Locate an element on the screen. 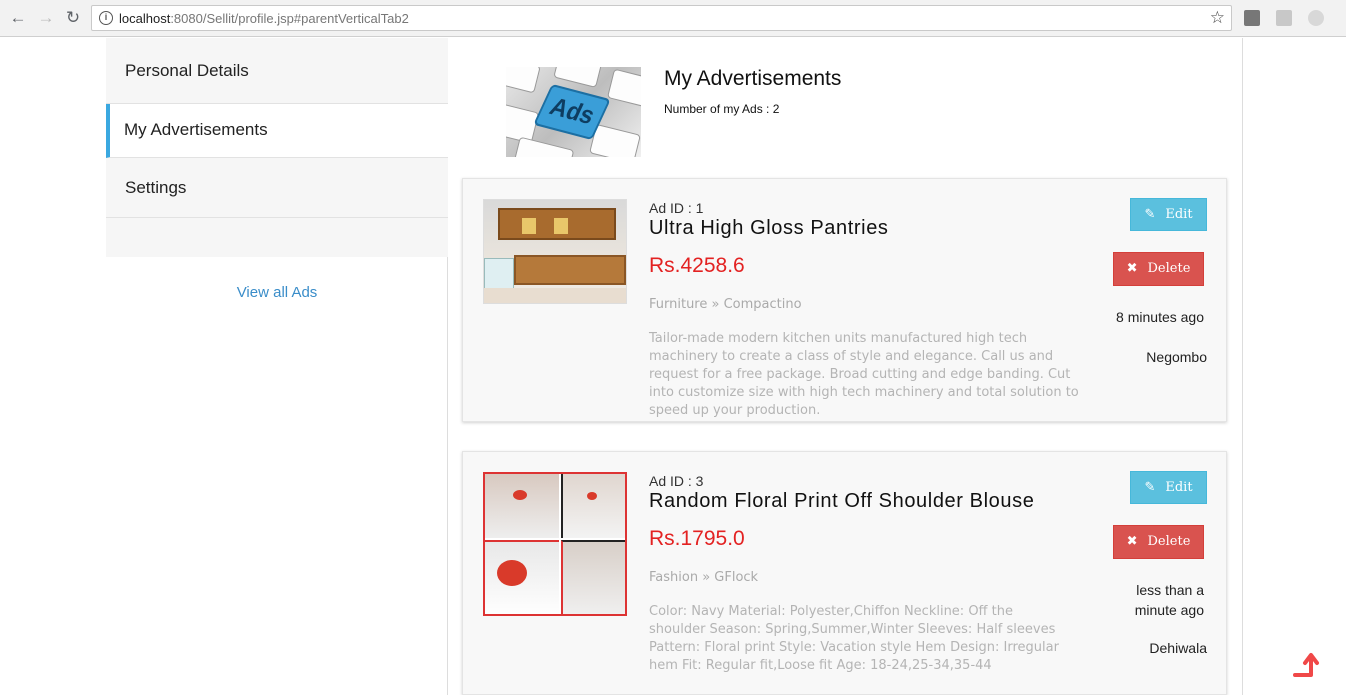 This screenshot has height=695, width=1346. ads-keyboard-image: Ads is located at coordinates (573, 112).